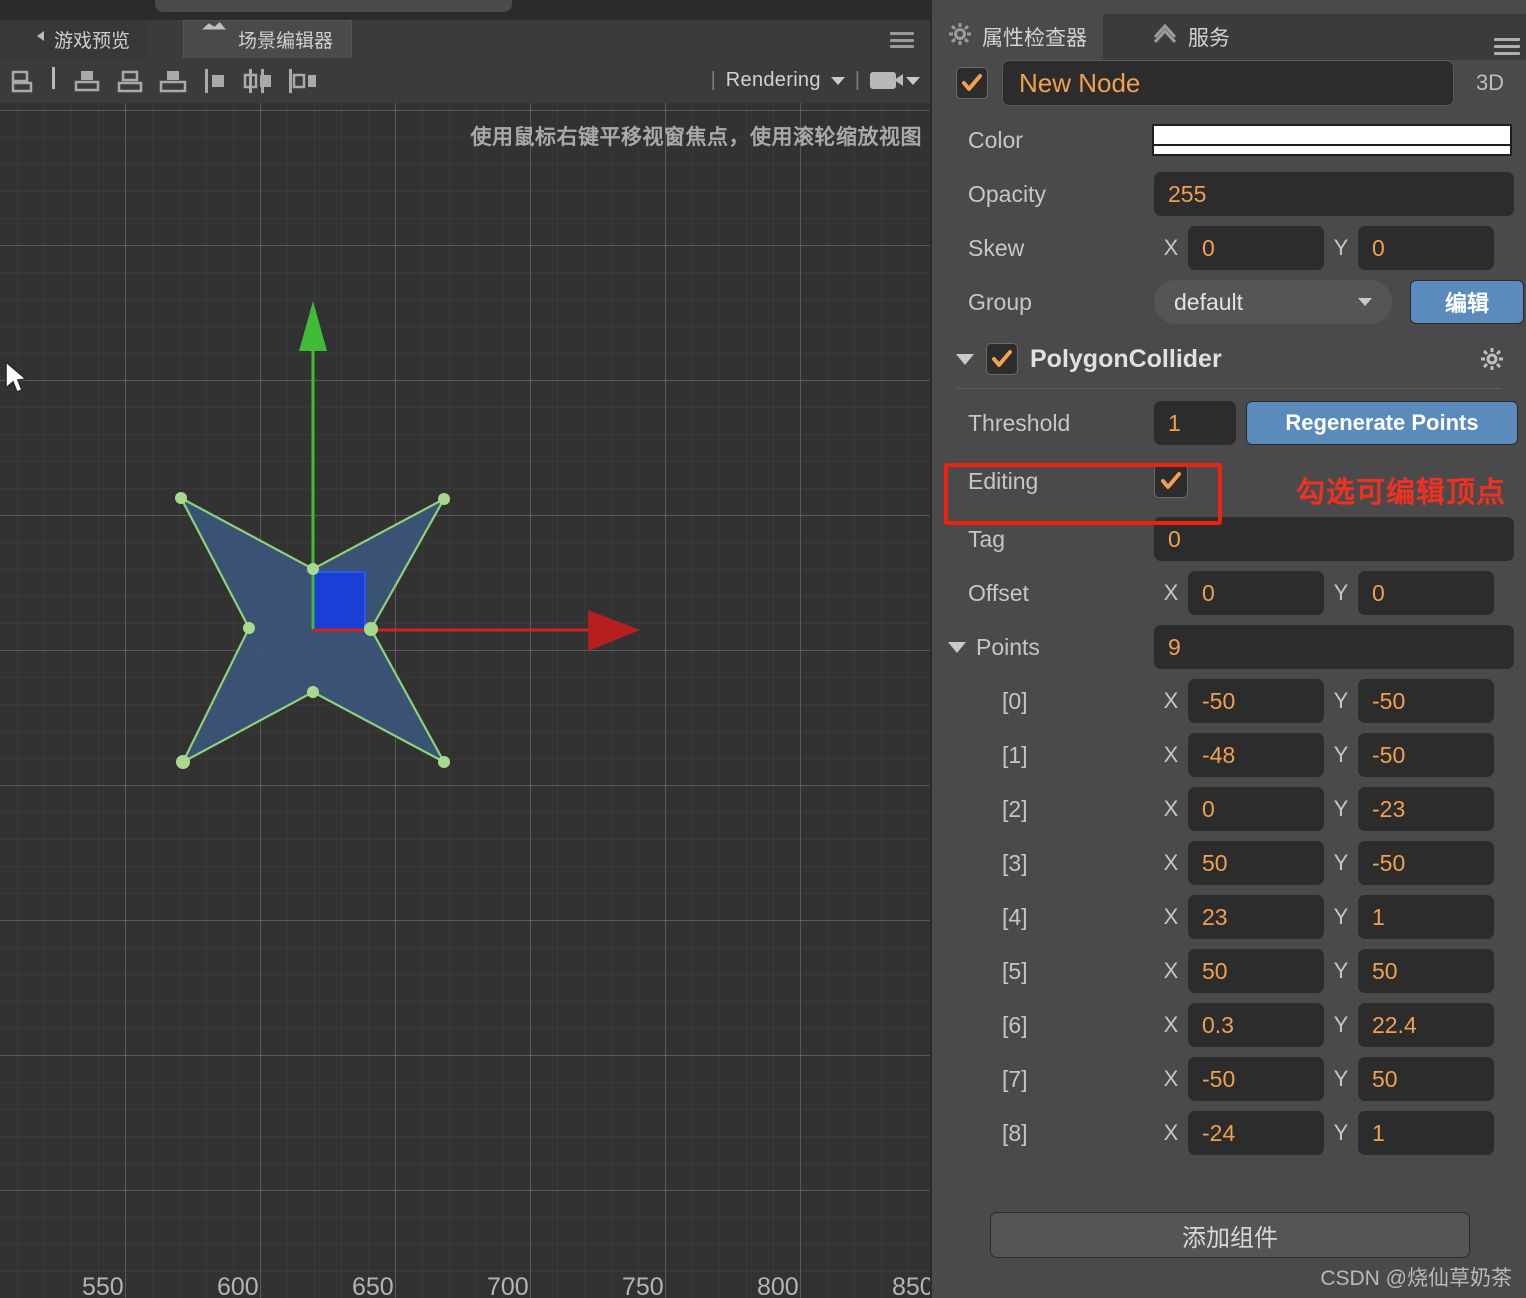  I want to click on point-x-input: -24, so click(1256, 1133).